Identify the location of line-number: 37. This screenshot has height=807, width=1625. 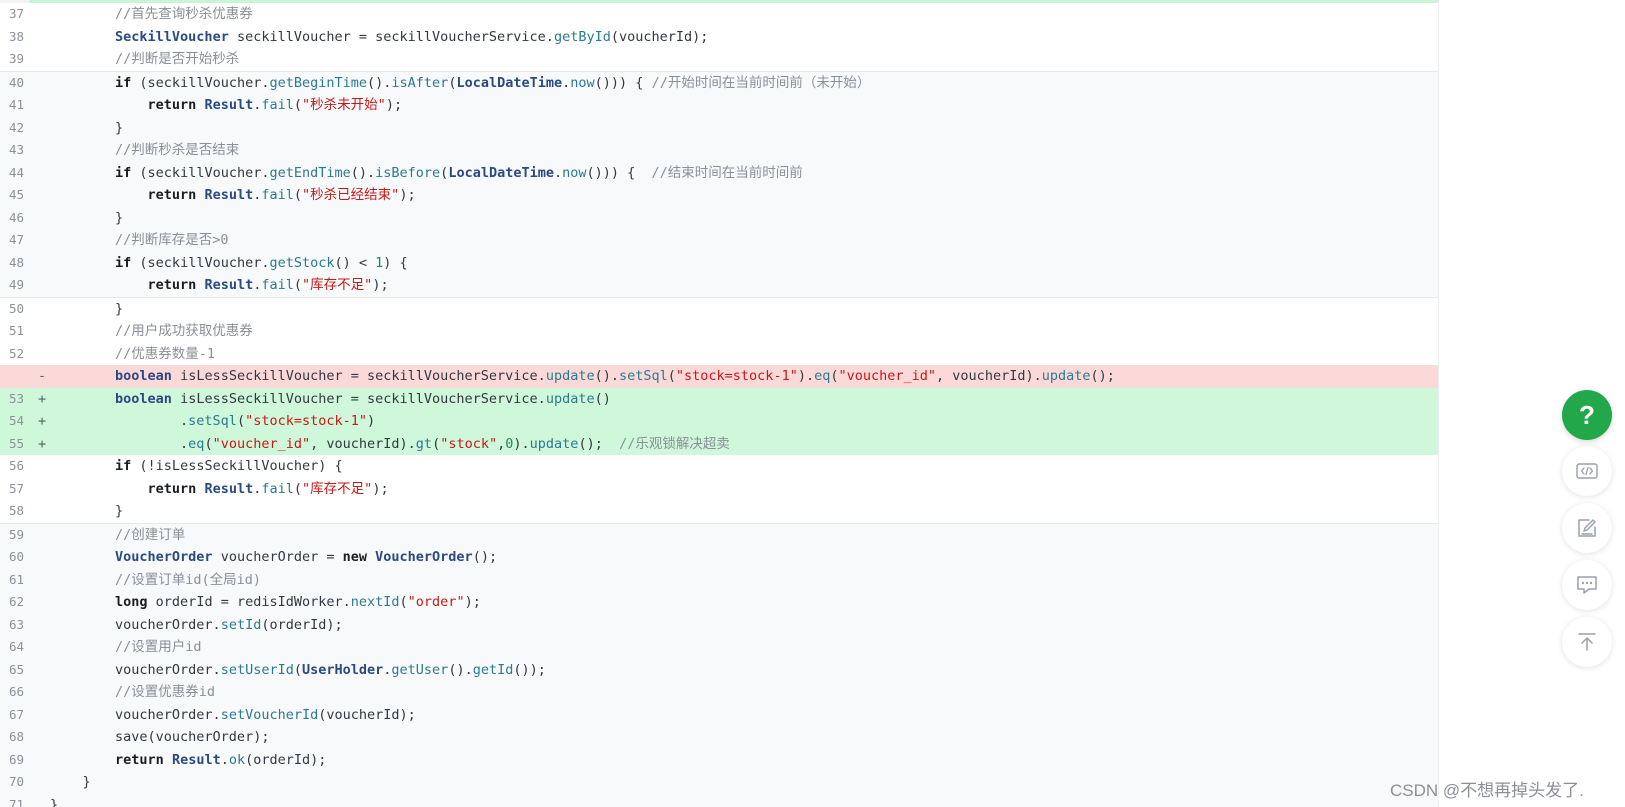
(16, 13).